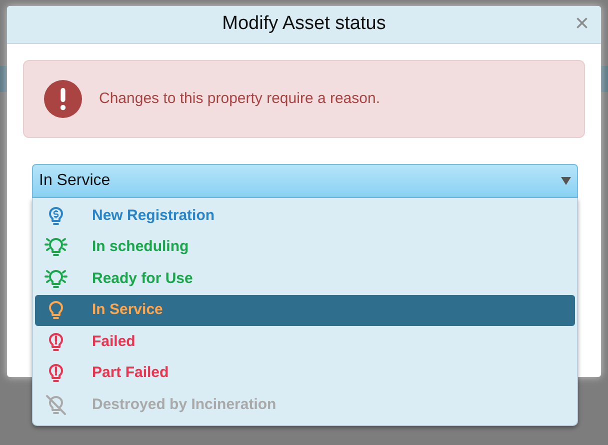  I want to click on status-select: In Service, so click(305, 181).